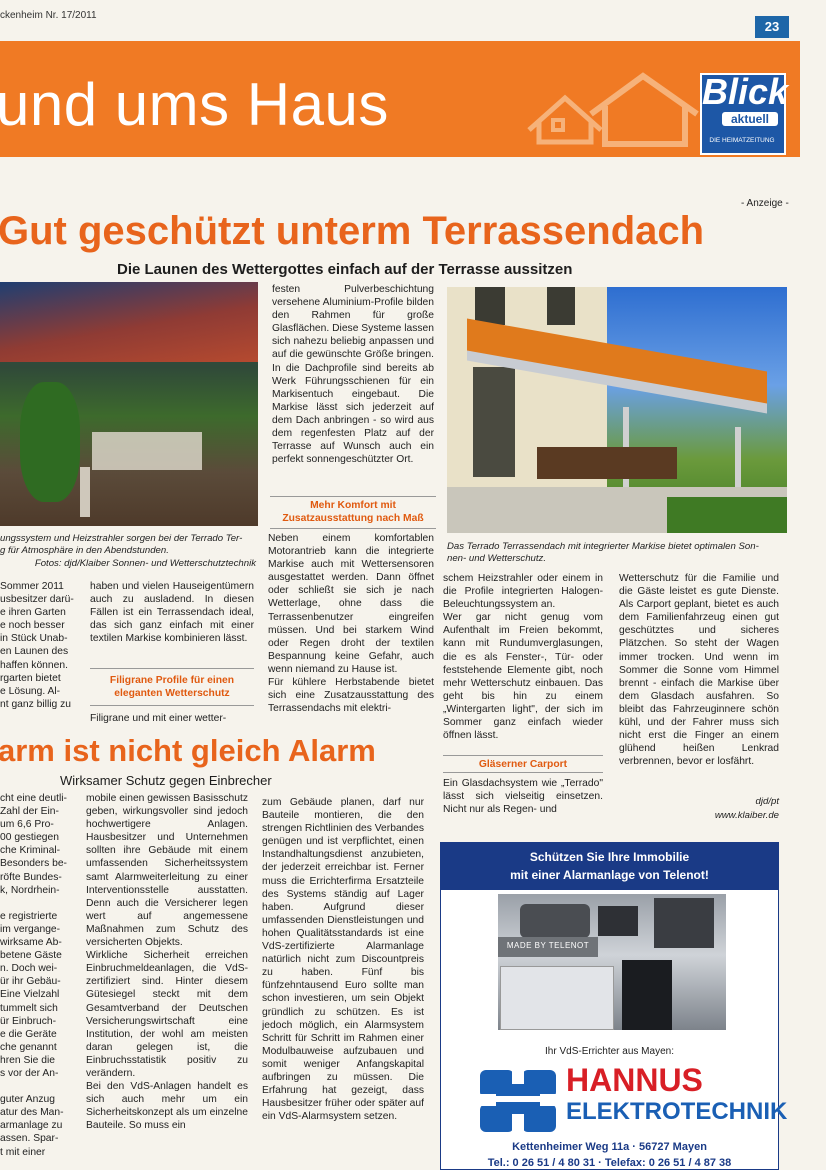 The height and width of the screenshot is (1170, 826). I want to click on made-by-telenot: MADE BY TELENOT, so click(548, 945).